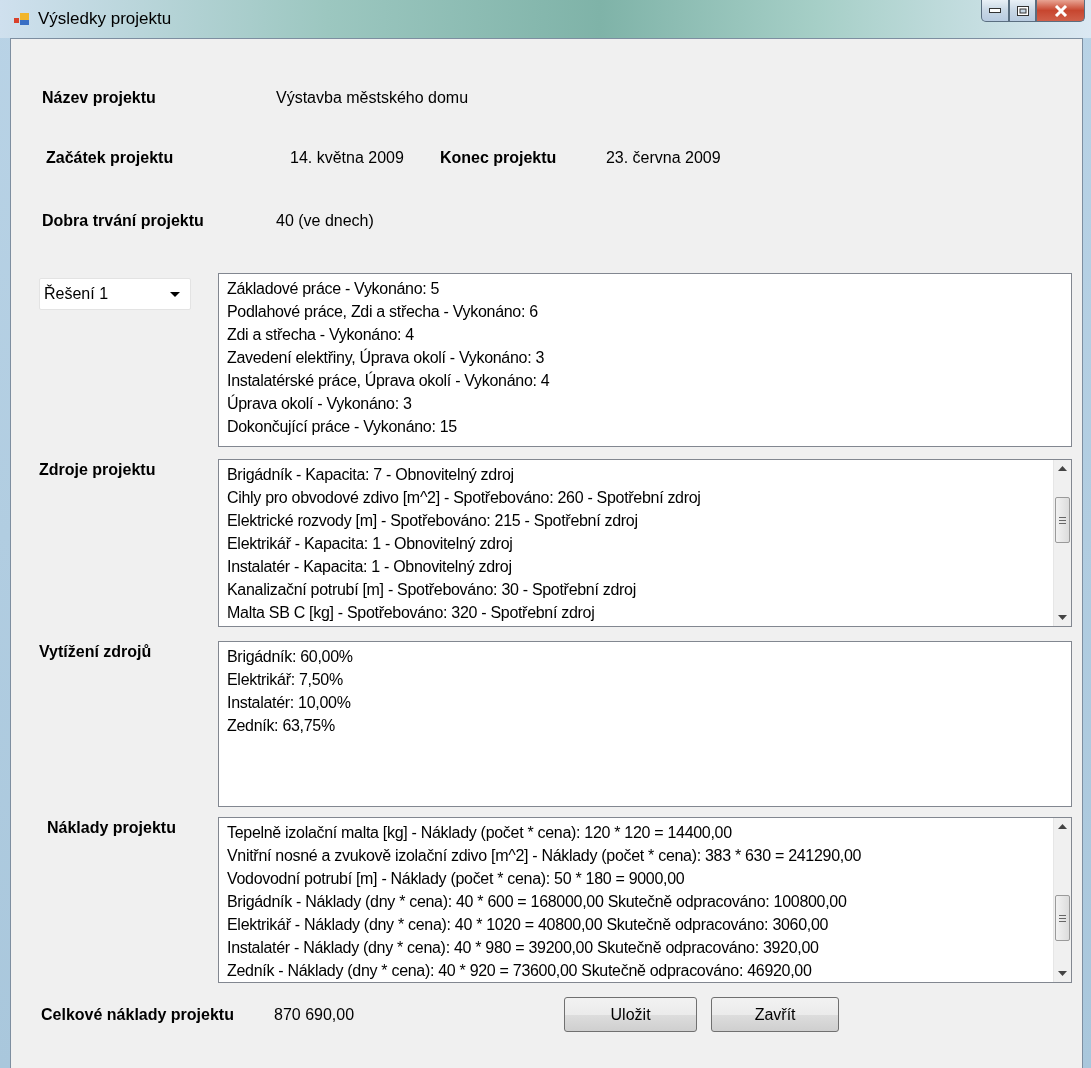 The height and width of the screenshot is (1068, 1091). I want to click on list-item: Vodovodní potrubí [m] - Náklady (počet * cena): 50 * 180 = 9000,00, so click(636, 878).